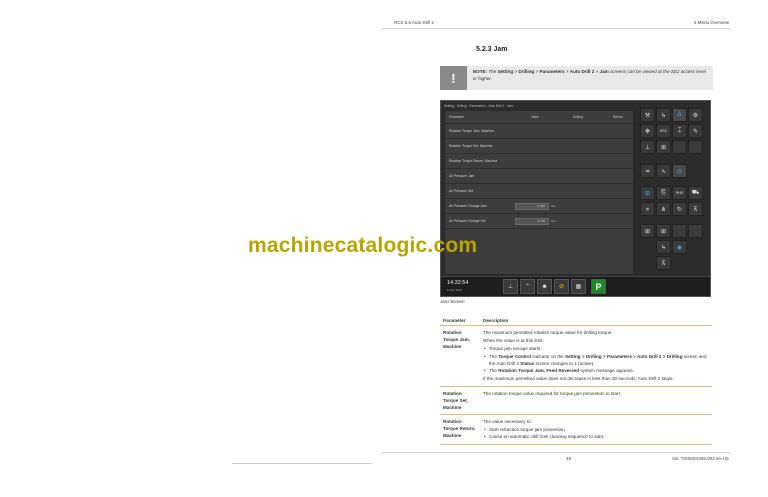 The image size is (768, 497). Describe the element at coordinates (302, 463) in the screenshot. I see `footer-rule-left` at that location.